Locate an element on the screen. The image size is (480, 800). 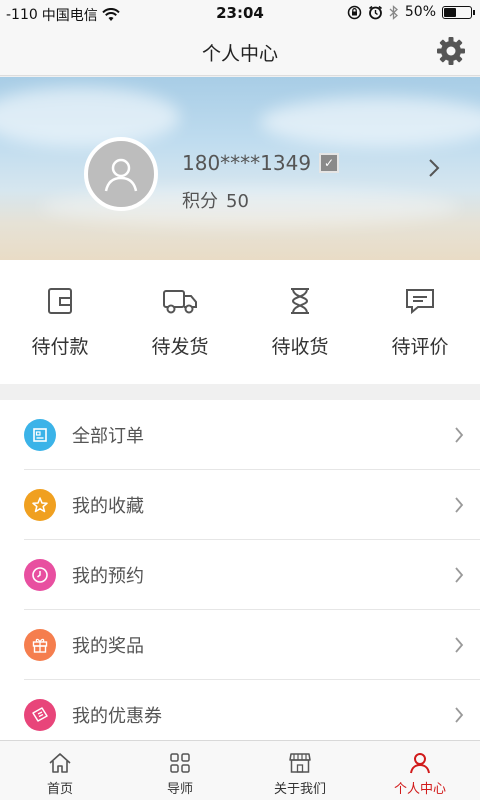
nav-bar: 个人中心 is located at coordinates (240, 51).